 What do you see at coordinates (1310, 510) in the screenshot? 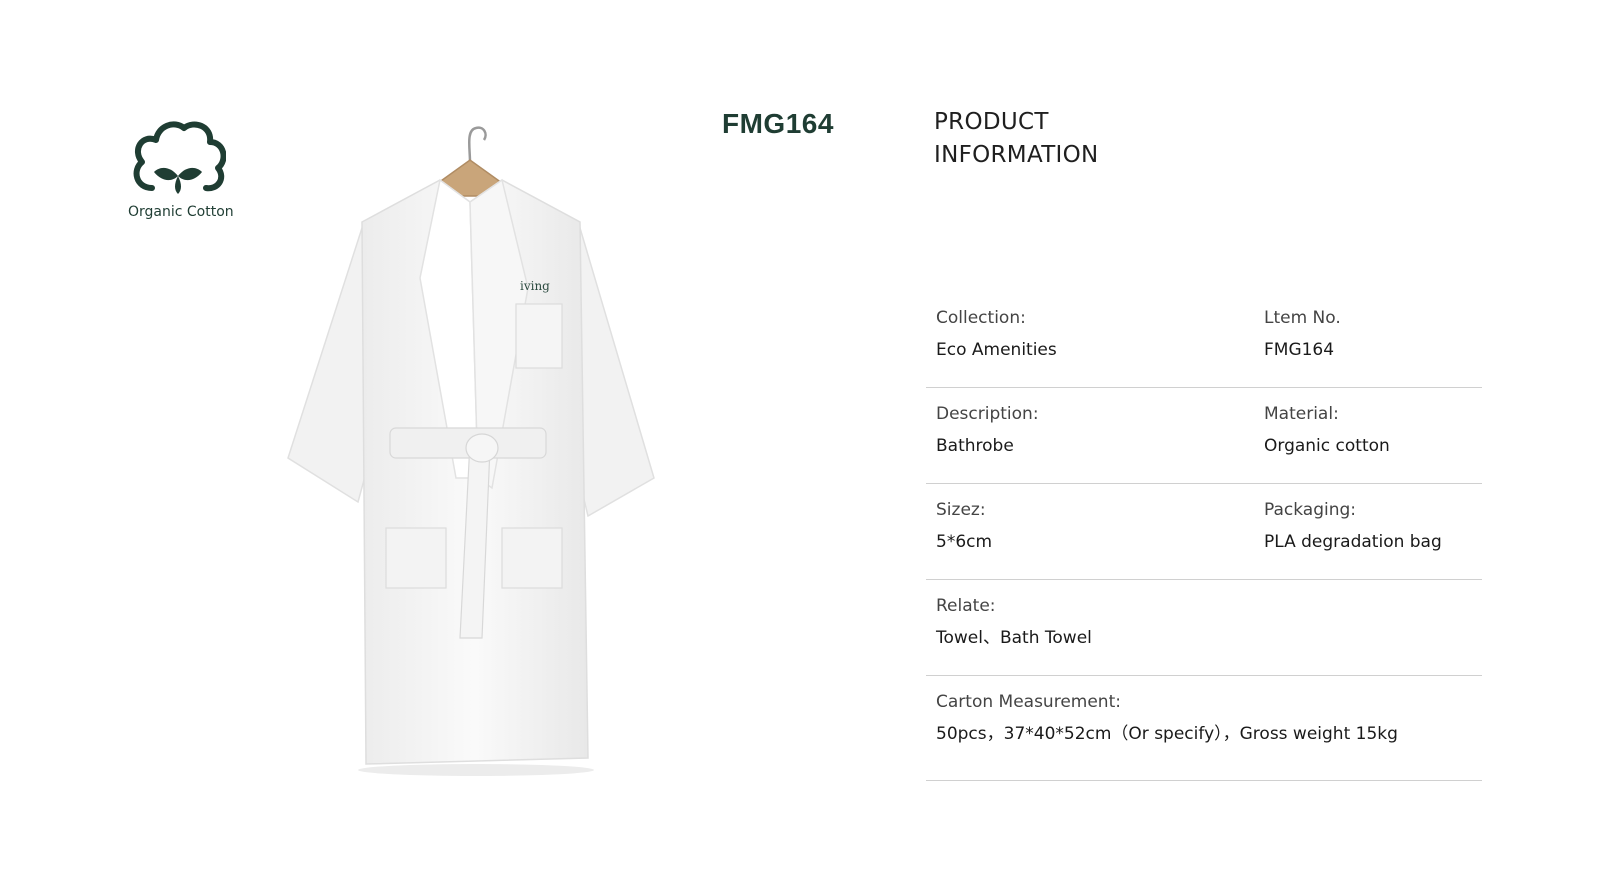
I see `packaging-label: Packaging:` at bounding box center [1310, 510].